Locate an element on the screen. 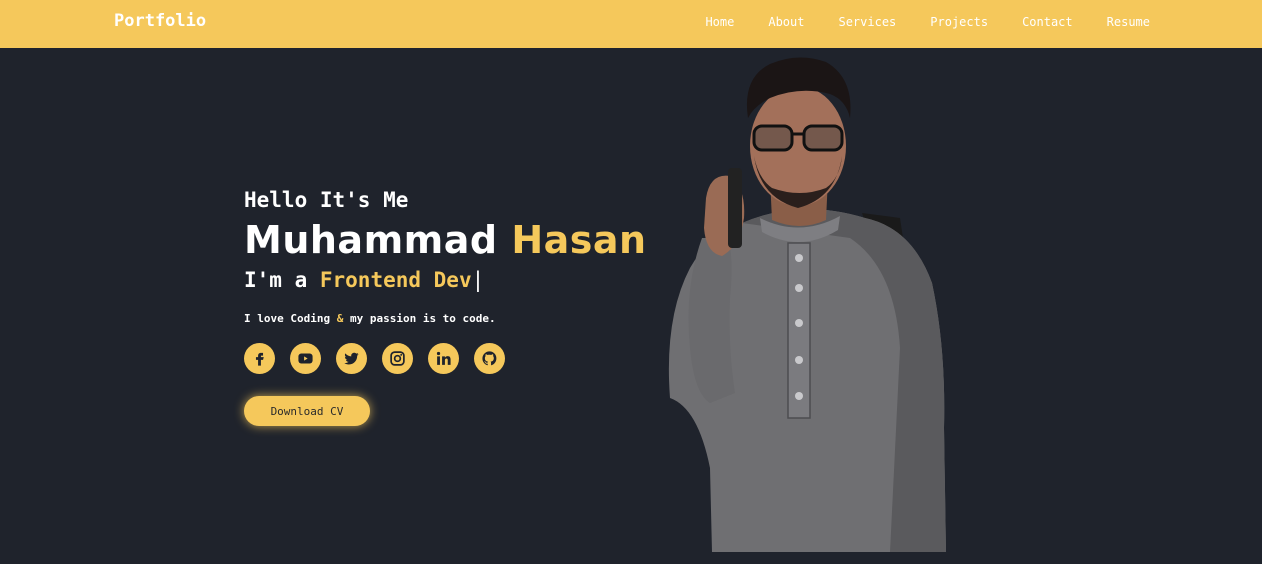  hero-tagline: I love Coding & my passion is to code. is located at coordinates (445, 318).